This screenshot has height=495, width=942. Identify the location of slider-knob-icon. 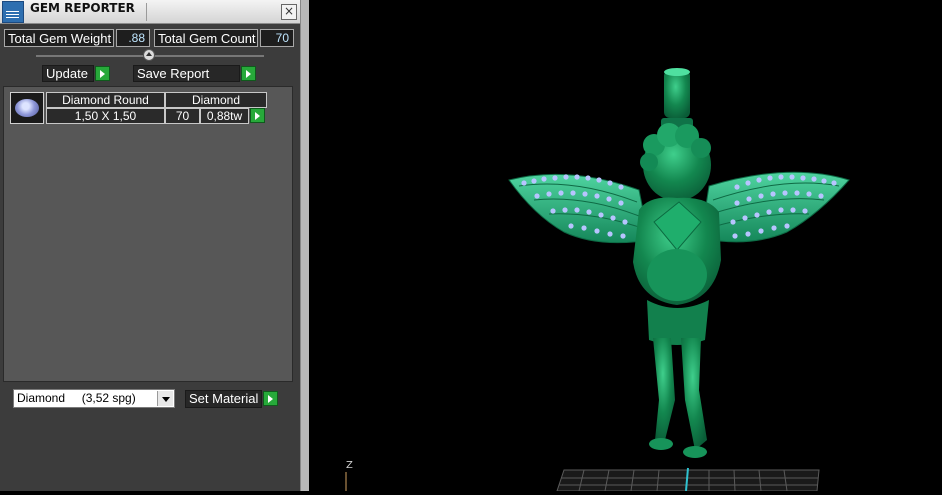
(149, 55).